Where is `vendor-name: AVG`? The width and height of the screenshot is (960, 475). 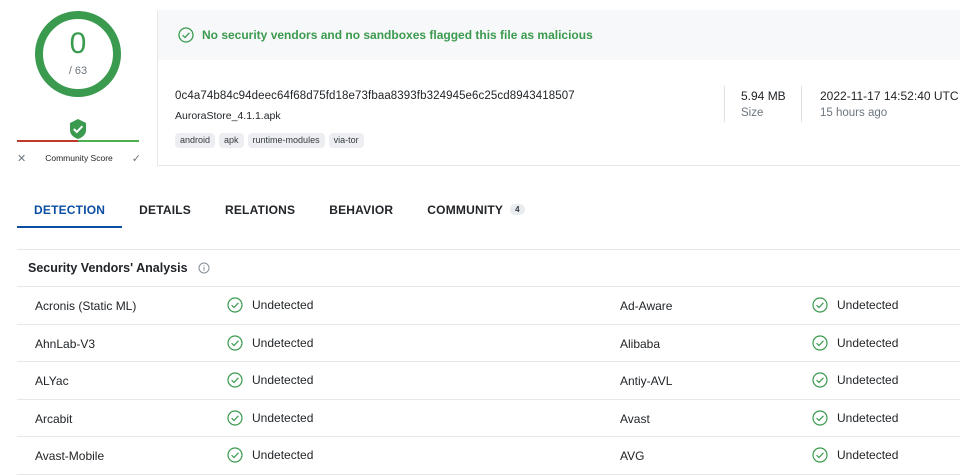
vendor-name: AVG is located at coordinates (632, 456).